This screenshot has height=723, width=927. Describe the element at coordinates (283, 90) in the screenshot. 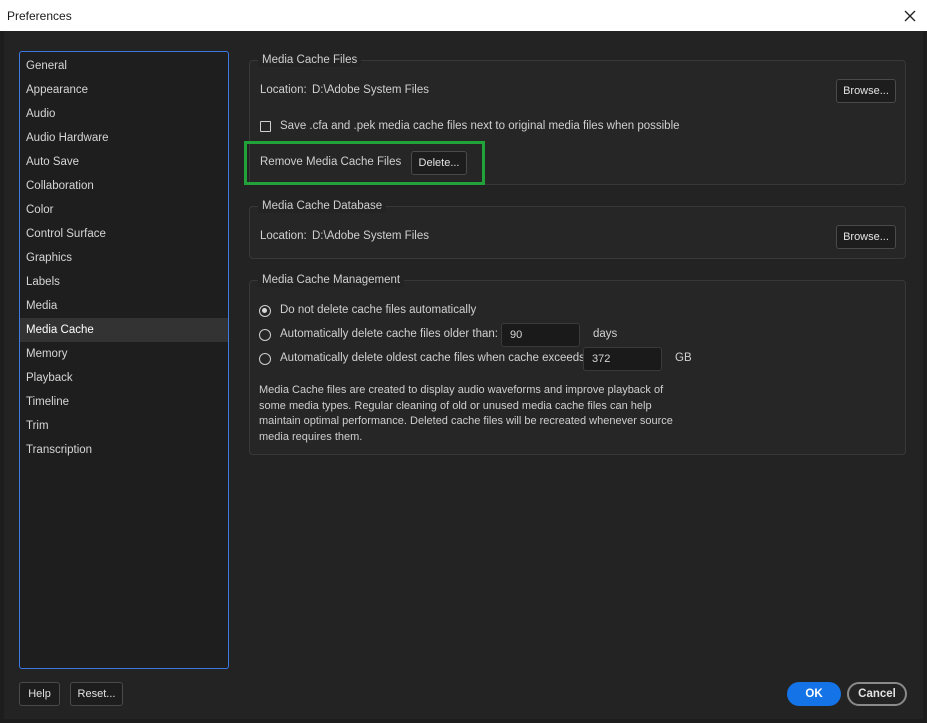

I see `location-label: Location:` at that location.